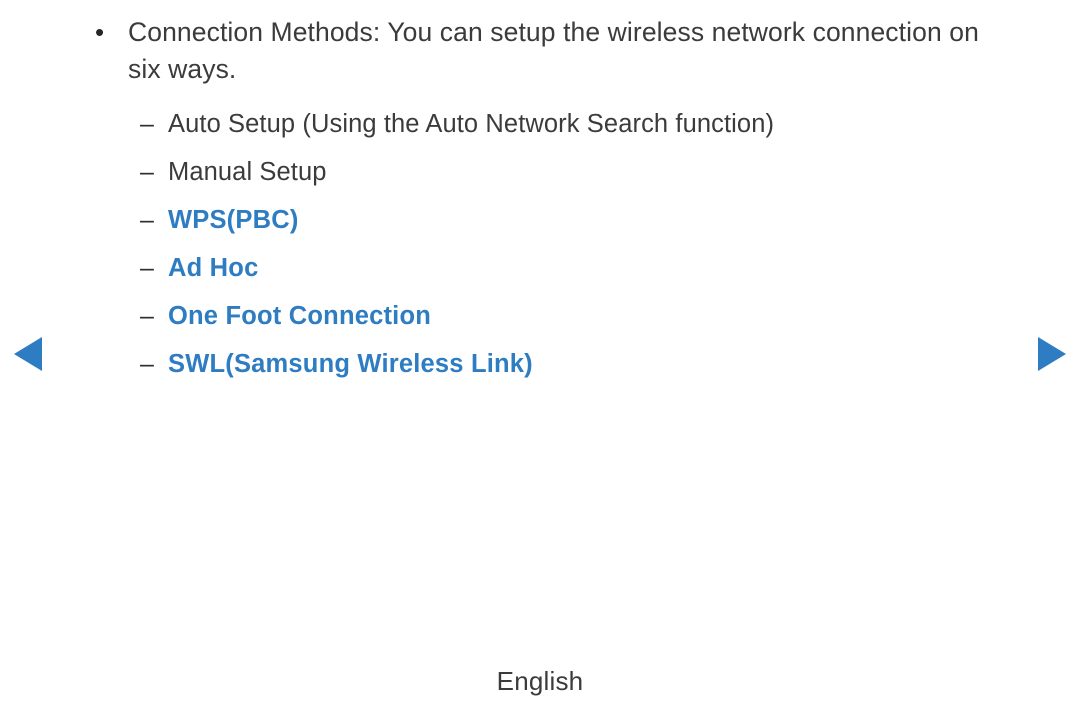 The width and height of the screenshot is (1080, 705). Describe the element at coordinates (350, 364) in the screenshot. I see `list-item-label: SWL(Samsung Wireless Link)` at that location.